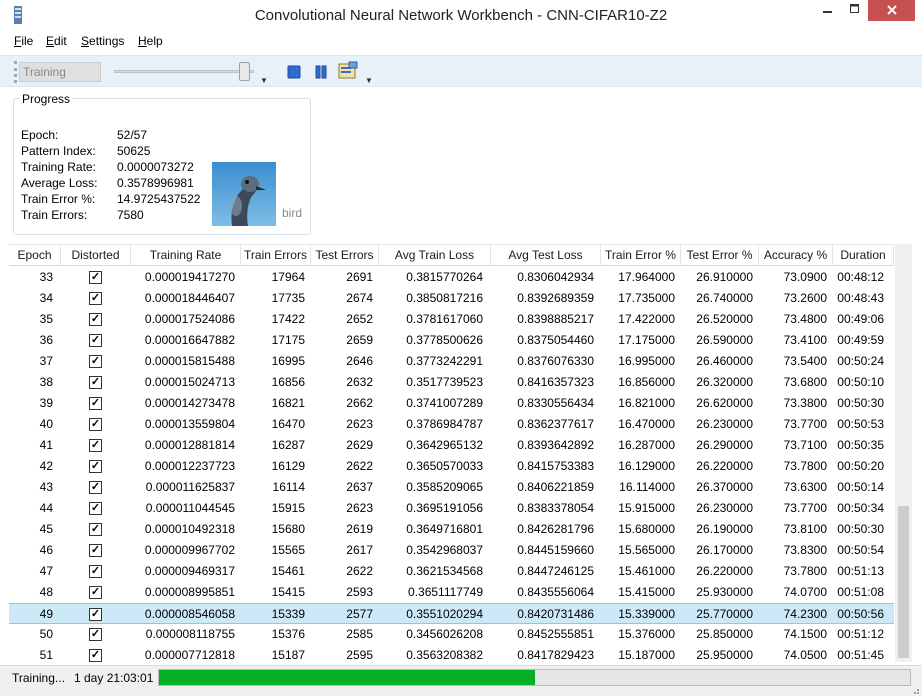 Image resolution: width=922 pixels, height=696 pixels. What do you see at coordinates (860, 445) in the screenshot?
I see `cell-duration: 00:50:35` at bounding box center [860, 445].